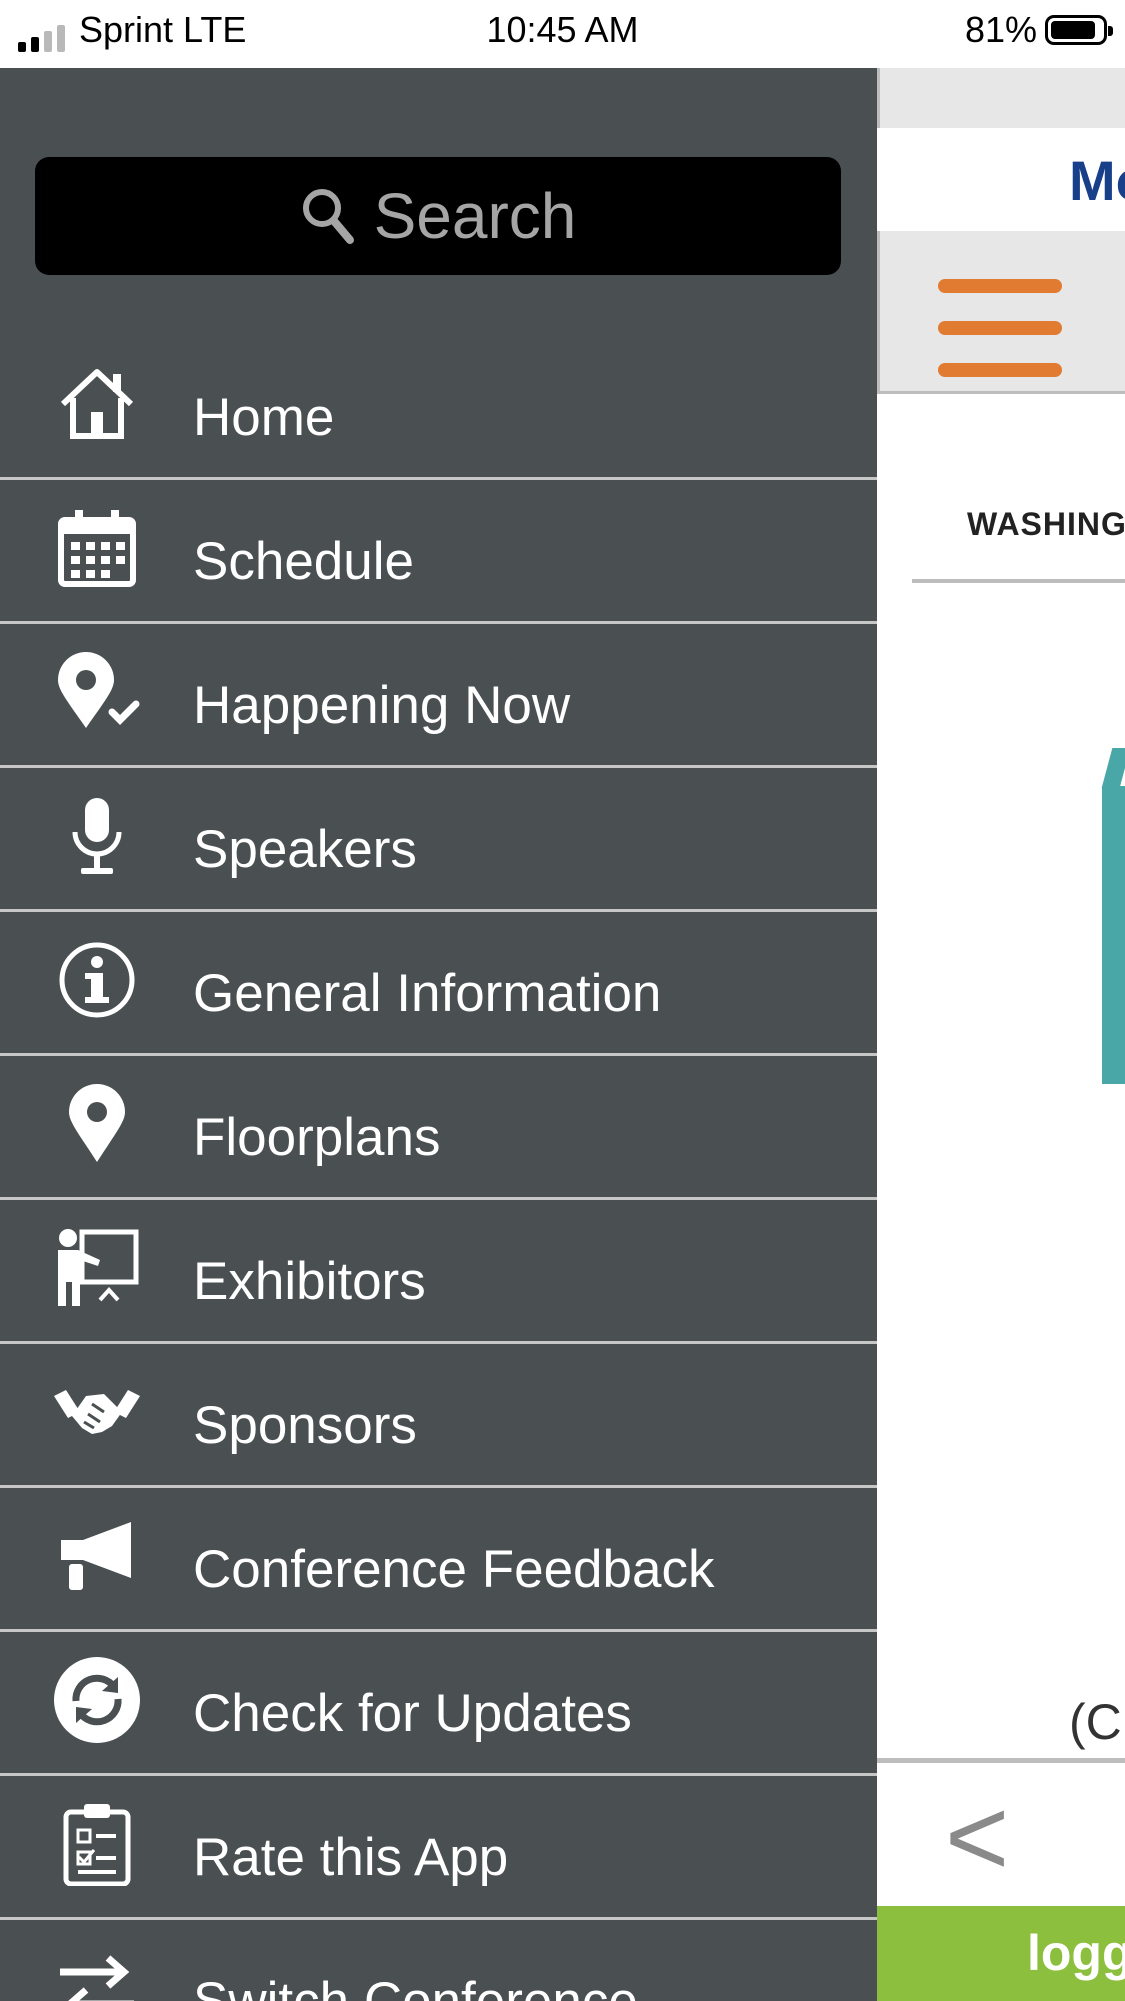 The width and height of the screenshot is (1125, 2001). I want to click on menu-item-rate-this-app: Rate this App, so click(438, 1848).